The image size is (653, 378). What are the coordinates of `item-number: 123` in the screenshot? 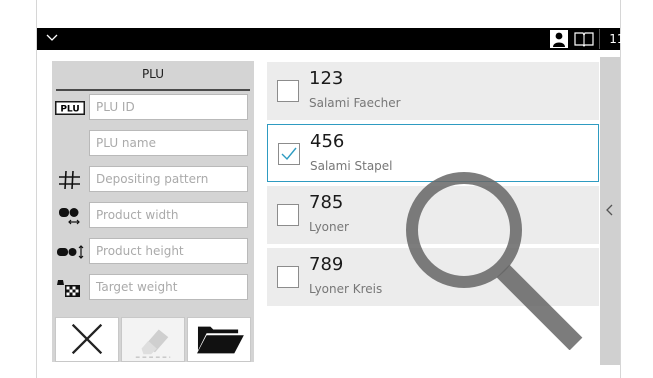 It's located at (326, 78).